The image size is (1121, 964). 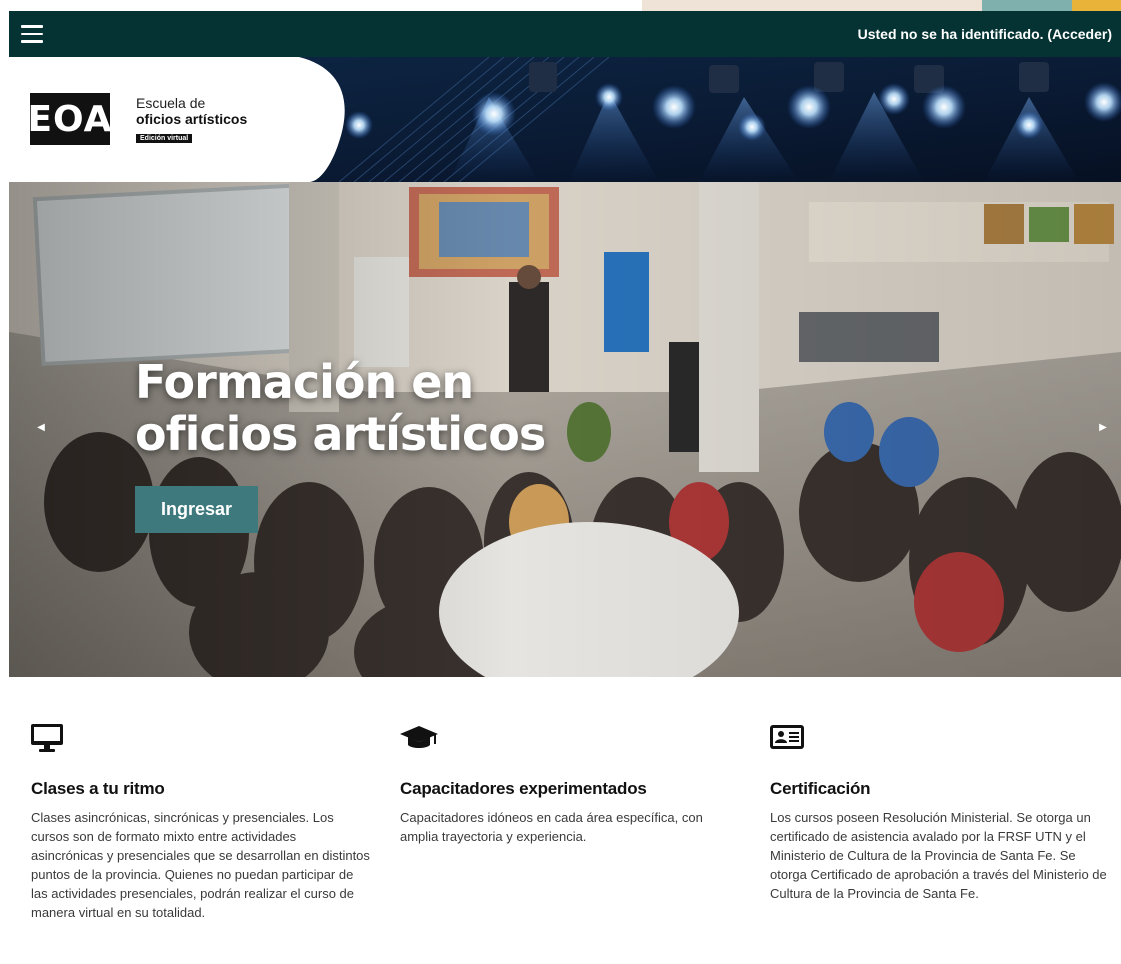 What do you see at coordinates (787, 739) in the screenshot?
I see `id-card-icon` at bounding box center [787, 739].